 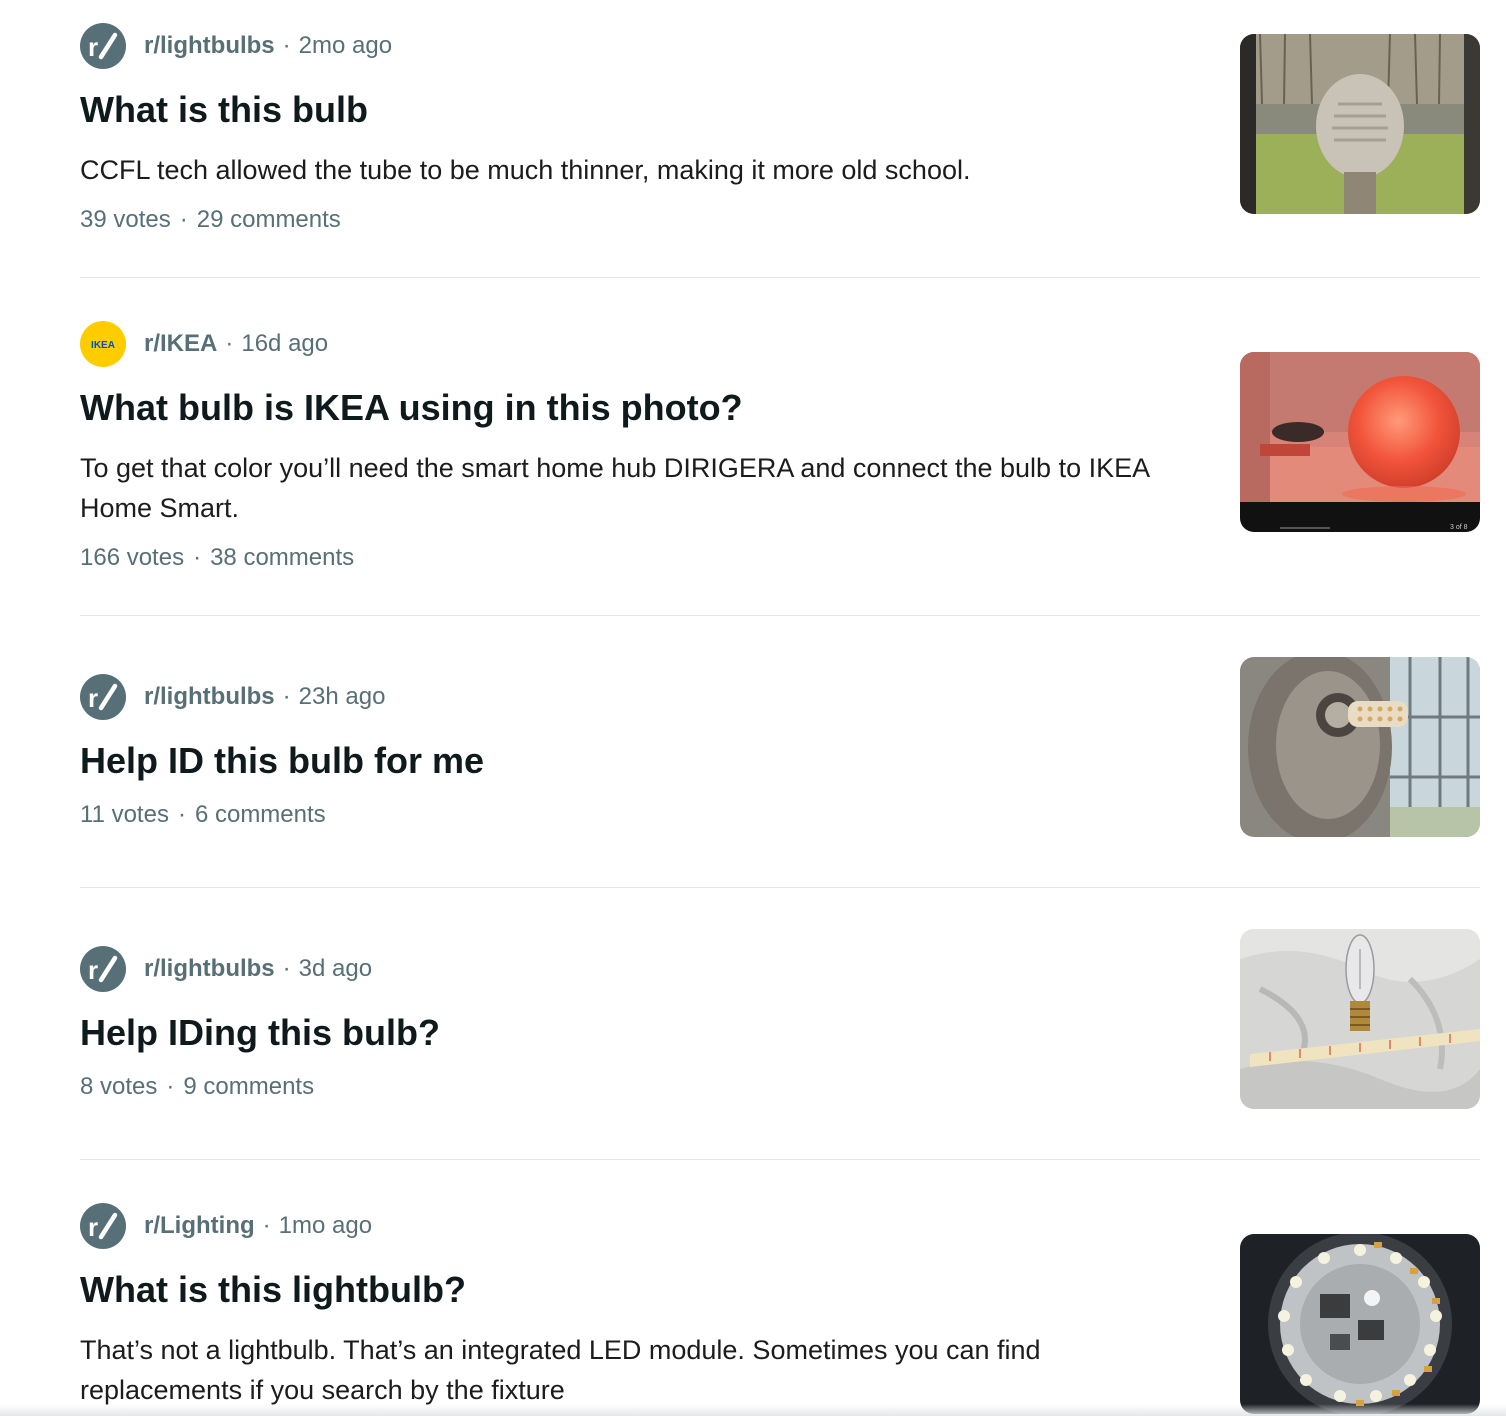 What do you see at coordinates (345, 45) in the screenshot?
I see `post-time: 2mo ago` at bounding box center [345, 45].